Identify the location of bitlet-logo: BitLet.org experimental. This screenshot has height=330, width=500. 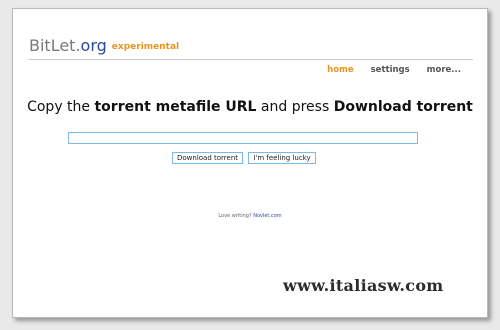
(104, 46).